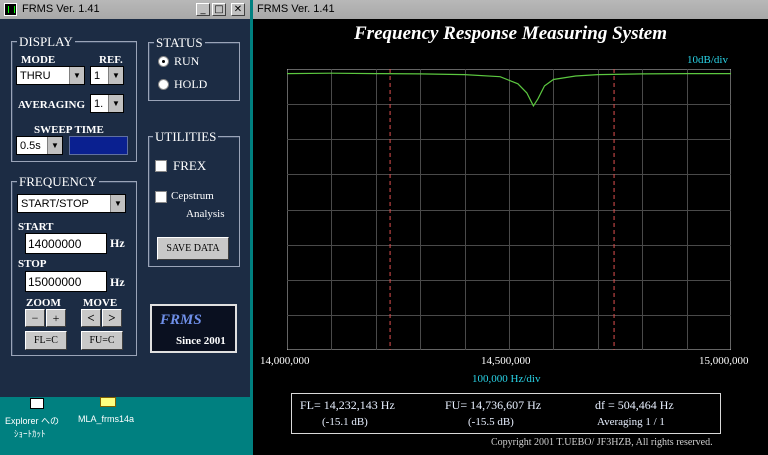 Image resolution: width=768 pixels, height=455 pixels. I want to click on df-readout: df = 504,464 Hz, so click(634, 405).